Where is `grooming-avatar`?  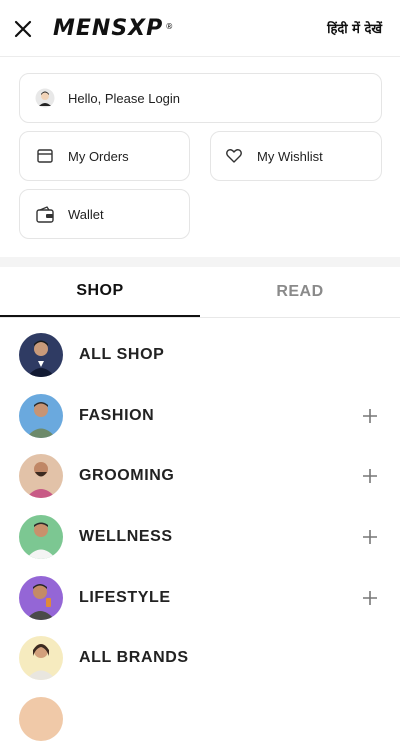
grooming-avatar is located at coordinates (41, 475).